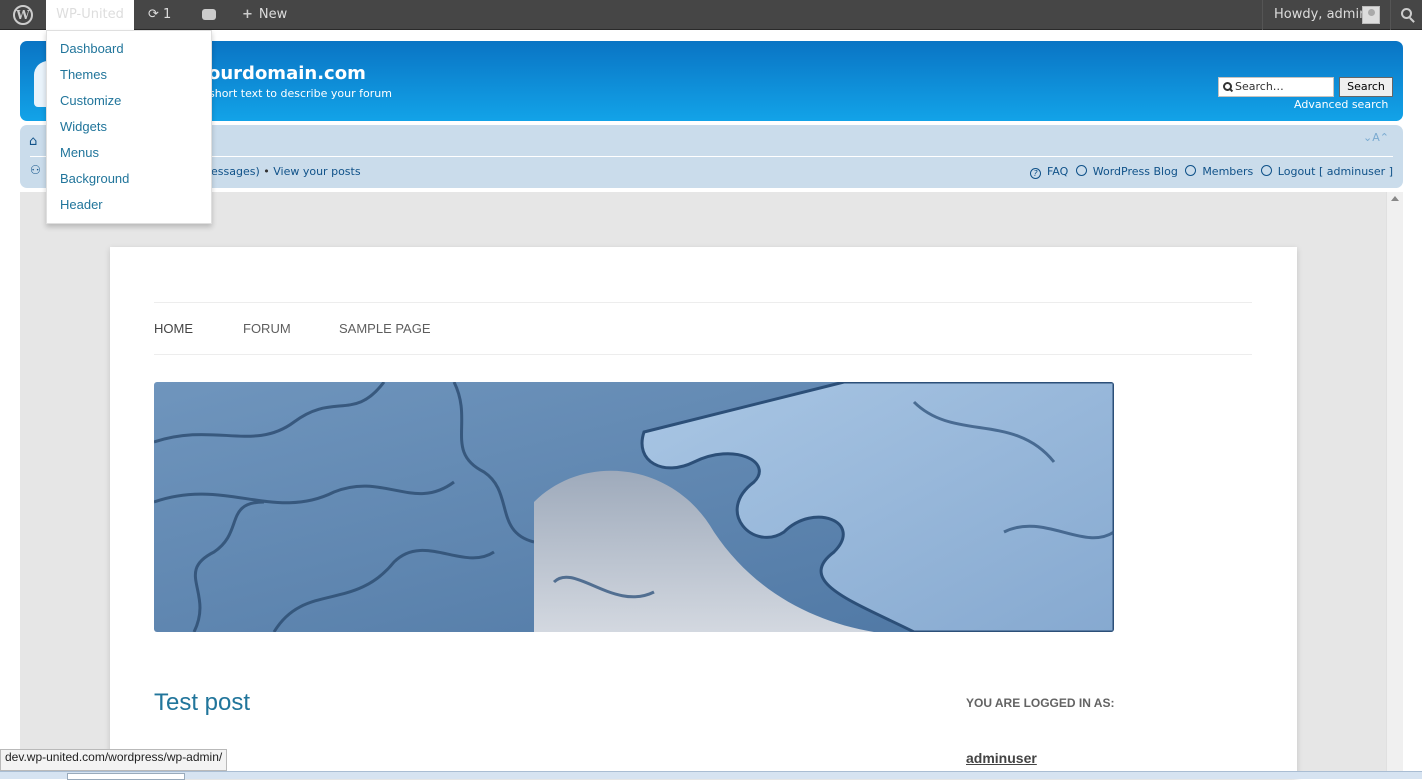  I want to click on frame-scrollbar, so click(1394, 485).